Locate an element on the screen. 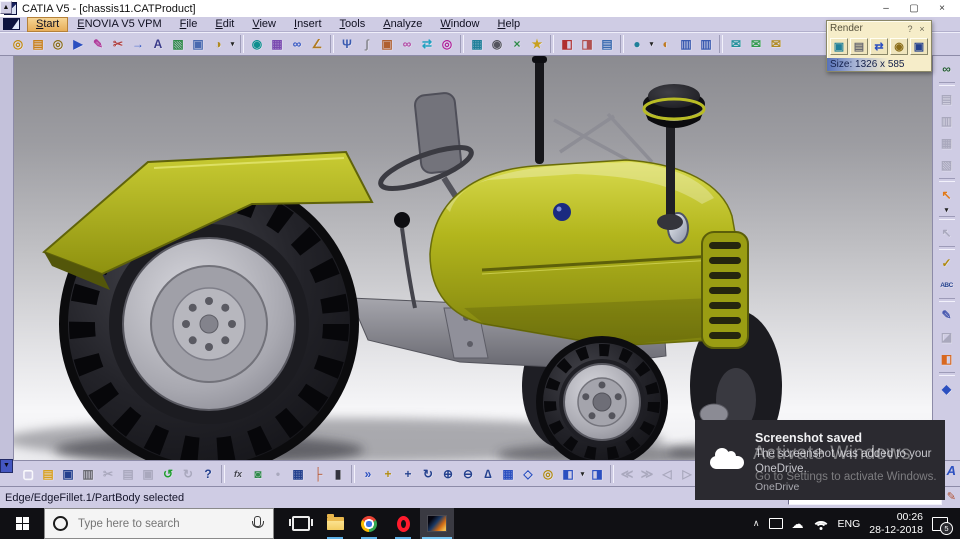 Image resolution: width=960 pixels, height=539 pixels. palette-icon: ◐ is located at coordinates (666, 43).